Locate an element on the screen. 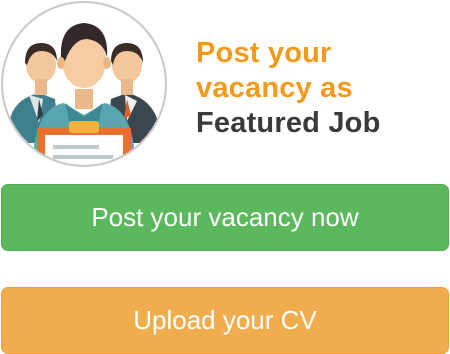  clipboard-figure is located at coordinates (84, 143).